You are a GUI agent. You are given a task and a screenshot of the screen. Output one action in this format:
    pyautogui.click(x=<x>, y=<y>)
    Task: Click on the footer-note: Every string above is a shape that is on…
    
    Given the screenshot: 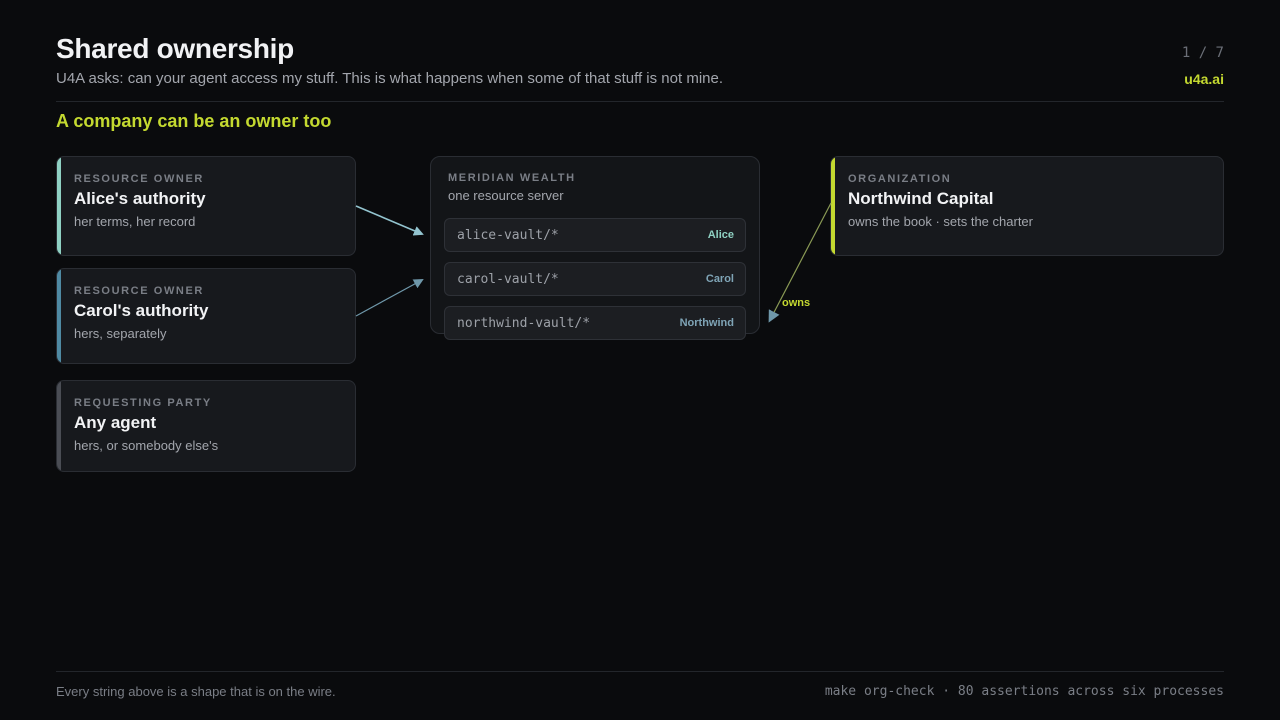 What is the action you would take?
    pyautogui.click(x=196, y=691)
    